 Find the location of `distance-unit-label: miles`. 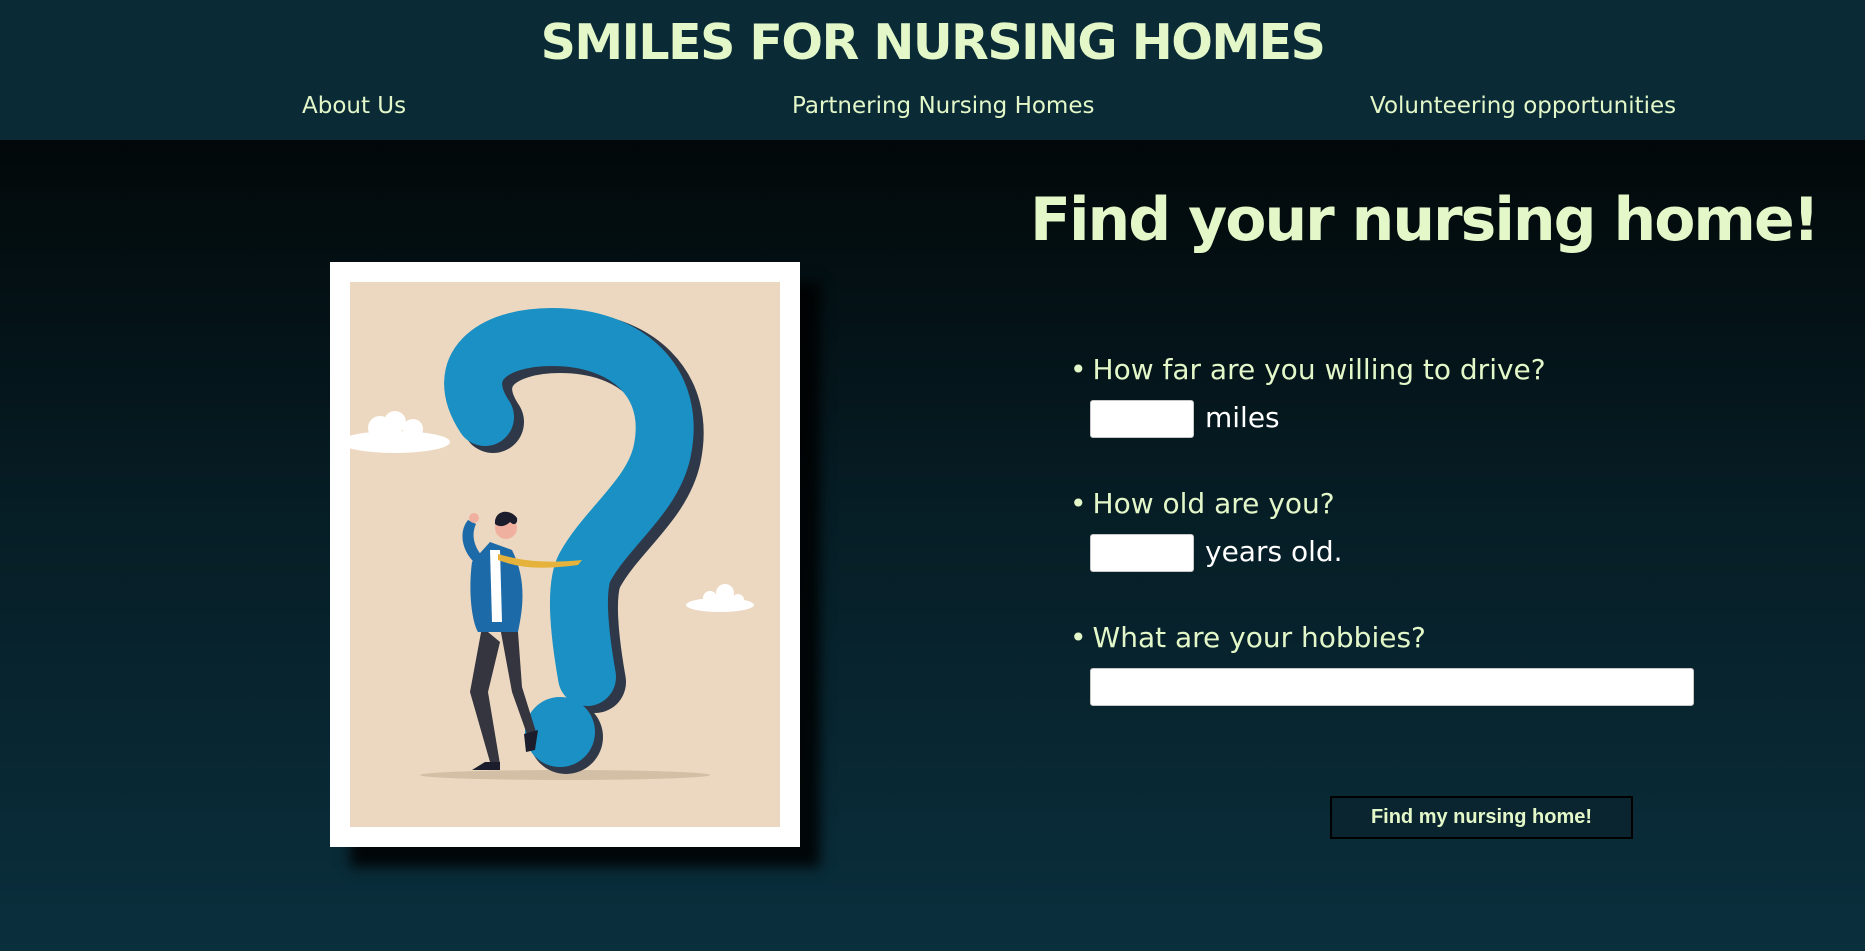

distance-unit-label: miles is located at coordinates (1242, 417).